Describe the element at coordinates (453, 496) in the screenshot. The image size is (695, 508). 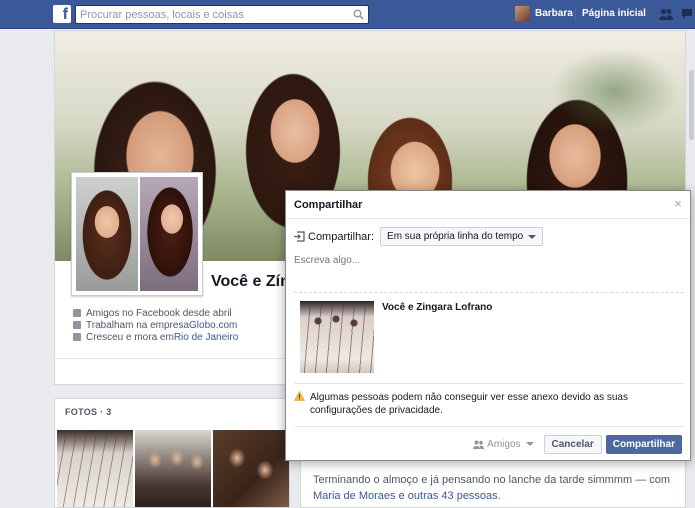
I see `tagged-others-link: outras 43 pessoas` at that location.